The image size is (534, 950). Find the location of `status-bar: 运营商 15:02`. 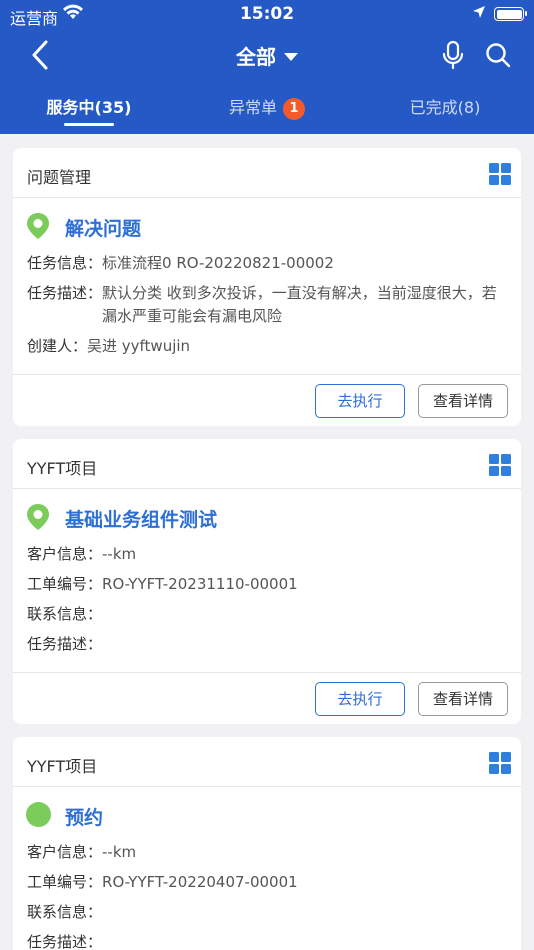

status-bar: 运营商 15:02 is located at coordinates (267, 15).